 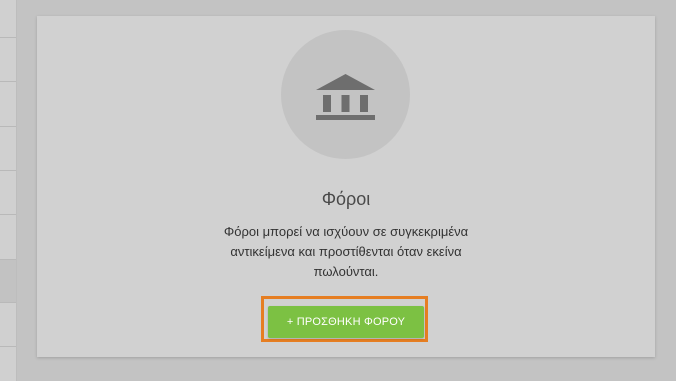 I want to click on bank-icon, so click(x=345, y=97).